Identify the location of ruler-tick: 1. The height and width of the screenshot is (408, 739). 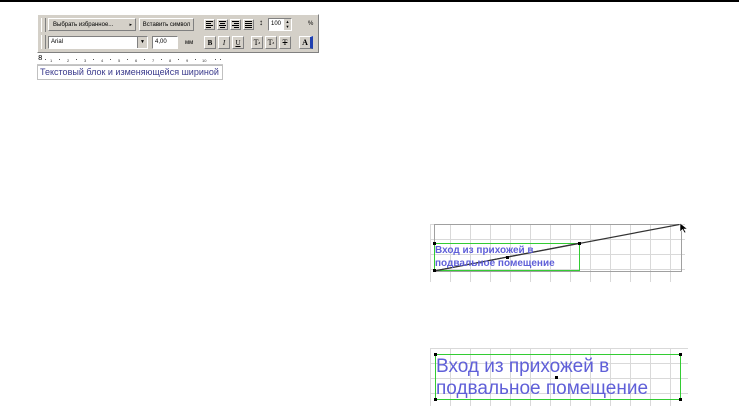
(51, 60).